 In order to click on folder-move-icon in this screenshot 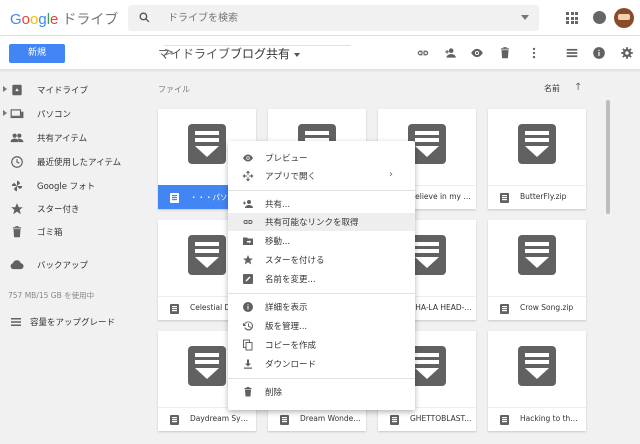, I will do `click(248, 241)`.